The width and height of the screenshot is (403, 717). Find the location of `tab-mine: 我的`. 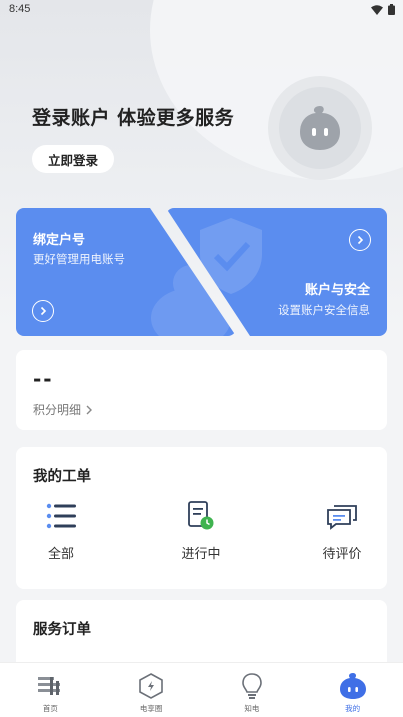

tab-mine: 我的 is located at coordinates (352, 690).